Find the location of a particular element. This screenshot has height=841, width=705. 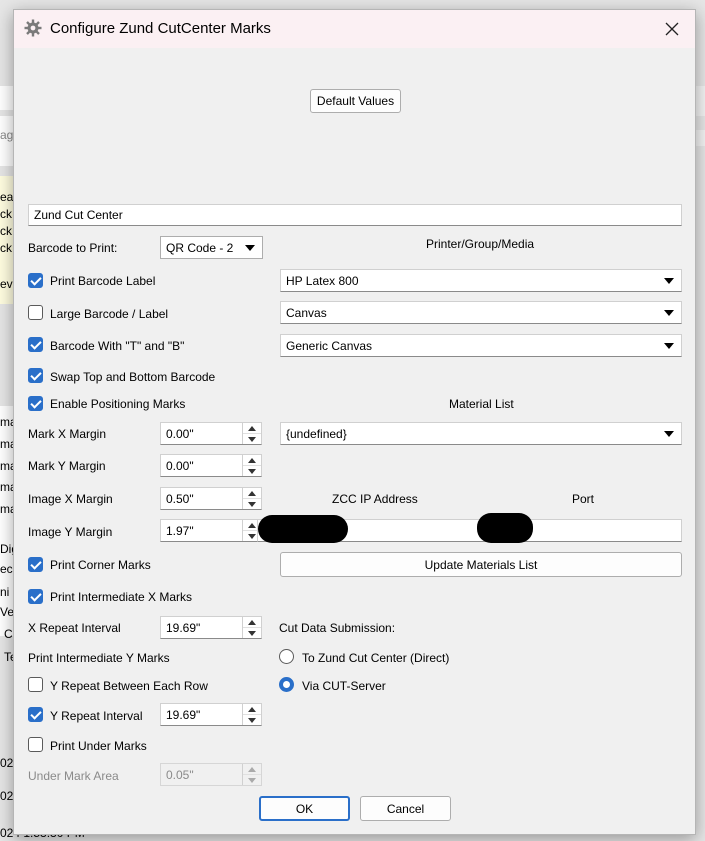

print-intermediate-x-checkbox is located at coordinates (35, 596).